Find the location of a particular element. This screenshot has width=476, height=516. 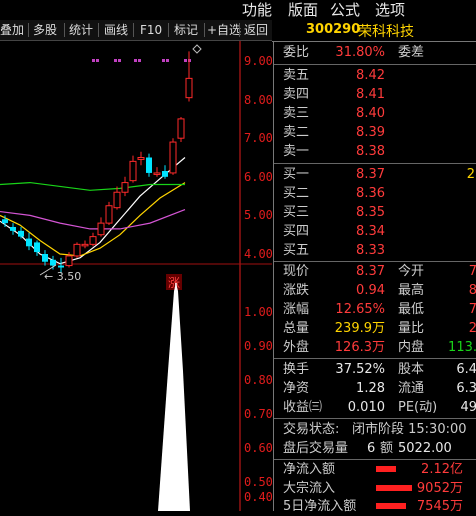

buy-price: 8.35 is located at coordinates (370, 212).